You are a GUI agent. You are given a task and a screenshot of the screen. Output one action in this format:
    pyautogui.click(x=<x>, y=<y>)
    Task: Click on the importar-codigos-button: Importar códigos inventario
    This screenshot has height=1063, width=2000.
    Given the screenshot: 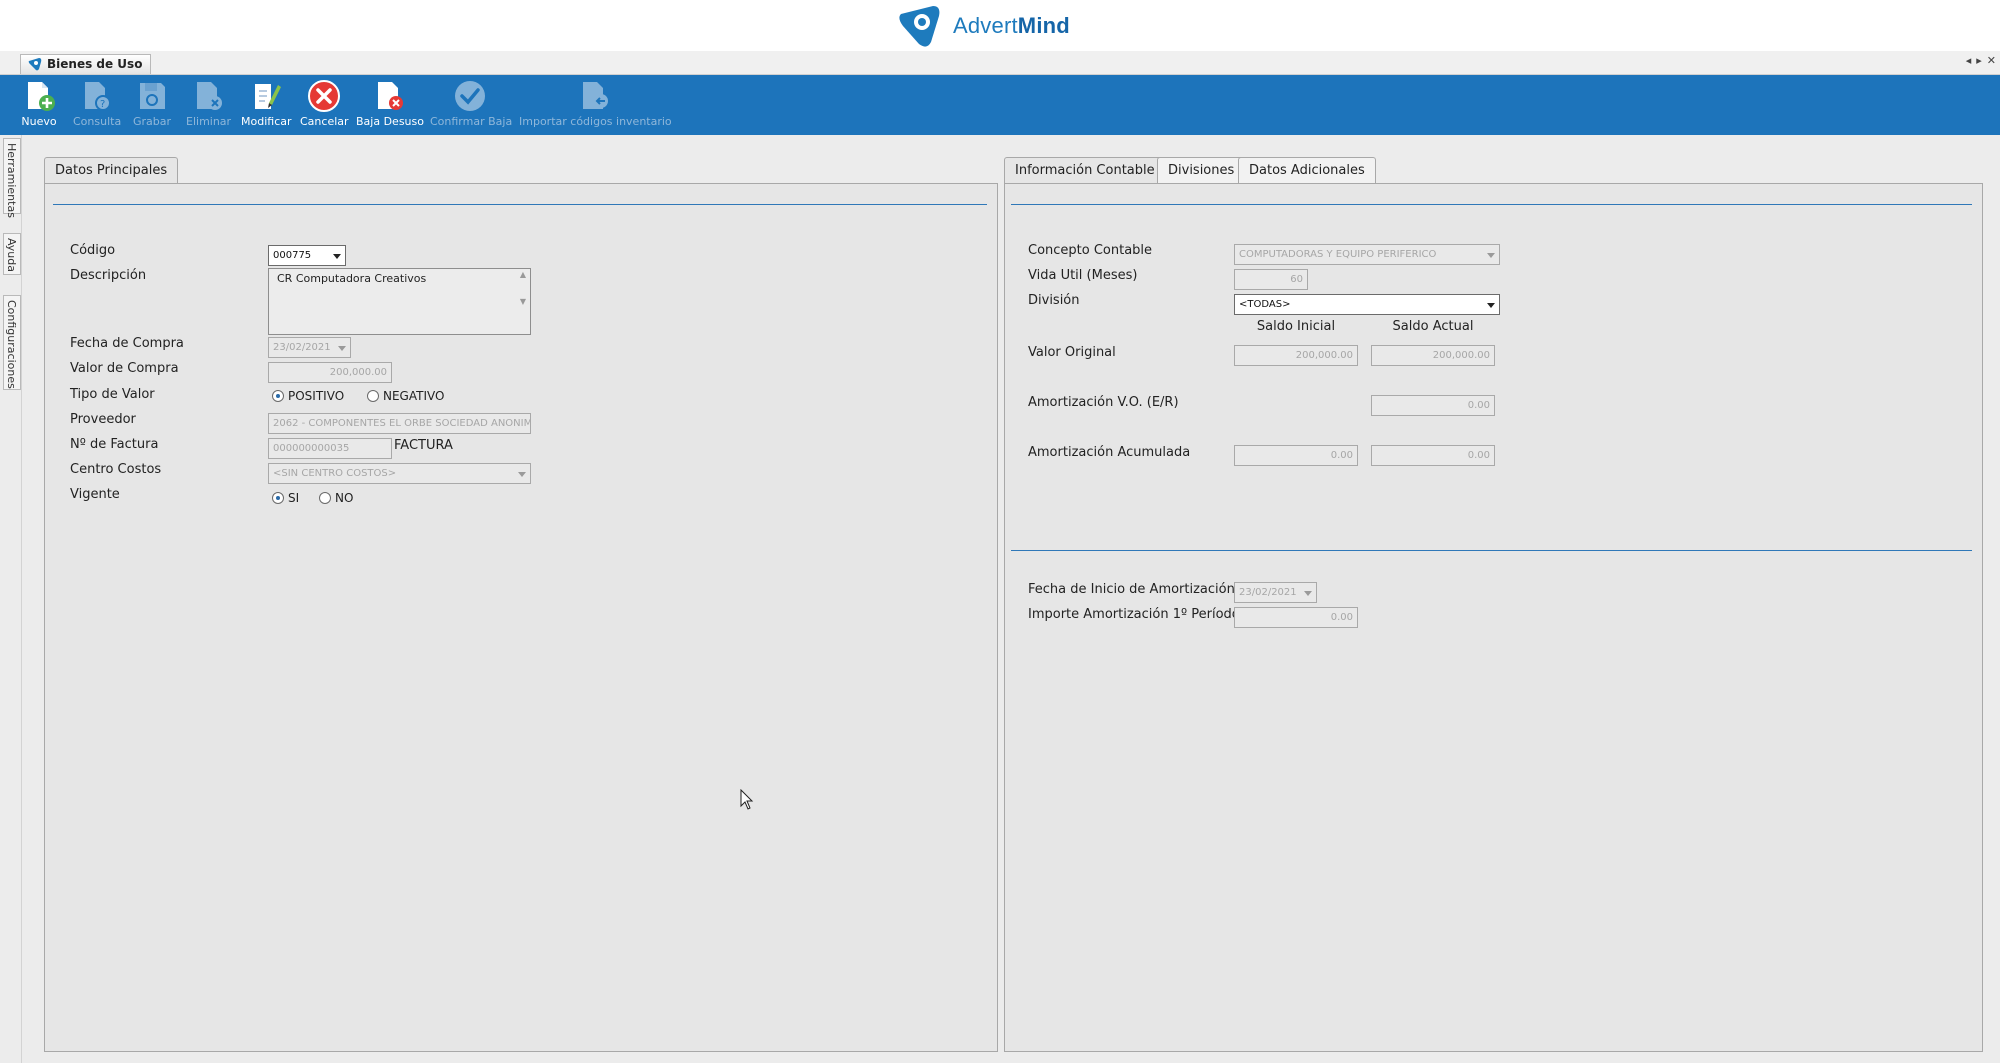 What is the action you would take?
    pyautogui.click(x=595, y=106)
    